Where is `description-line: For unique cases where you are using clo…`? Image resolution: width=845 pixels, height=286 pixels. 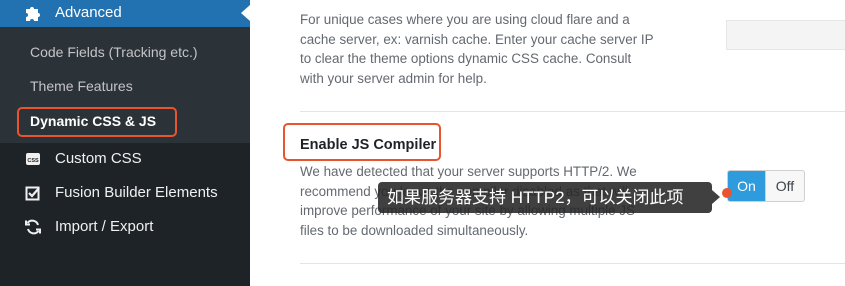 description-line: For unique cases where you are using clo… is located at coordinates (465, 19).